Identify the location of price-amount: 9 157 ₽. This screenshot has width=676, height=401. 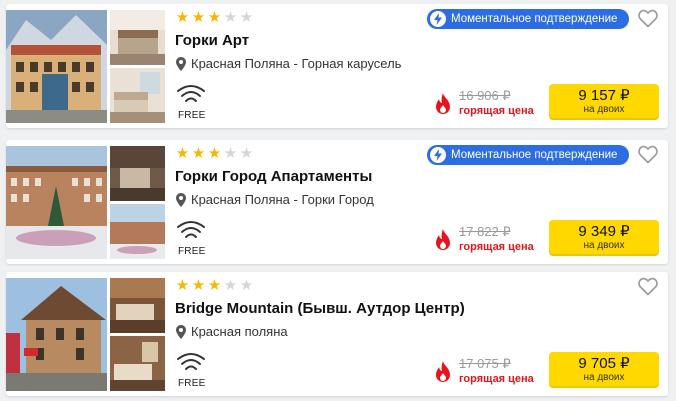
(604, 95).